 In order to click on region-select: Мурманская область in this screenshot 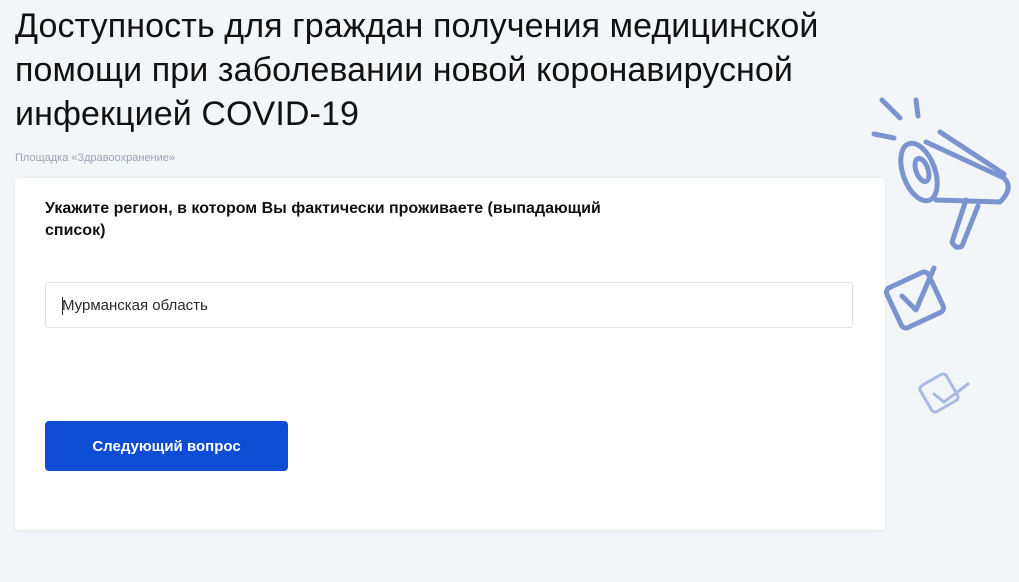, I will do `click(449, 305)`.